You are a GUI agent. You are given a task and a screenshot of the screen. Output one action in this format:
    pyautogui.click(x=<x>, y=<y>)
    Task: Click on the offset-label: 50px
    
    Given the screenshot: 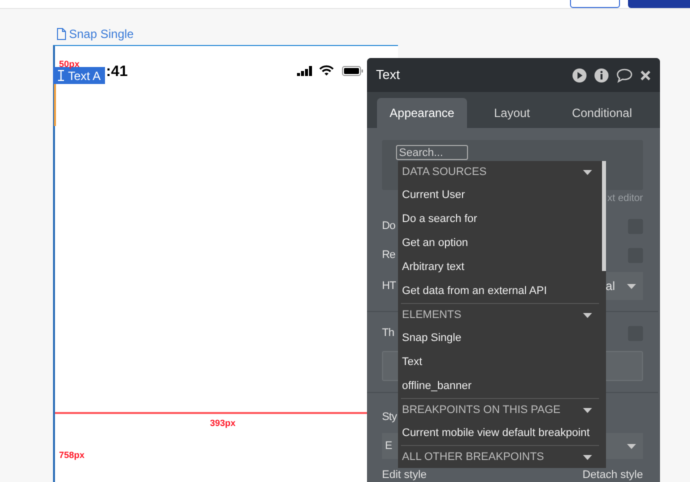 What is the action you would take?
    pyautogui.click(x=69, y=64)
    